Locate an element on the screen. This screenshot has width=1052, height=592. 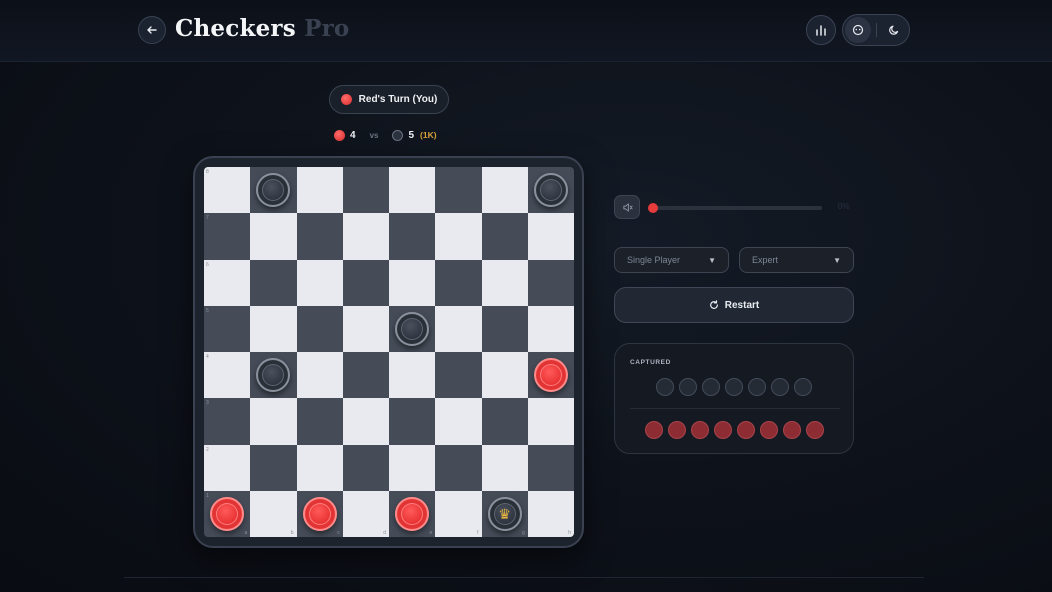
moon-icon is located at coordinates (894, 30).